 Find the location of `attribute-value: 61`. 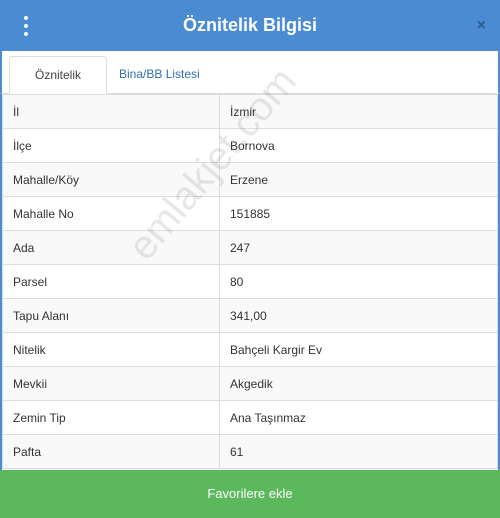

attribute-value: 61 is located at coordinates (358, 451).